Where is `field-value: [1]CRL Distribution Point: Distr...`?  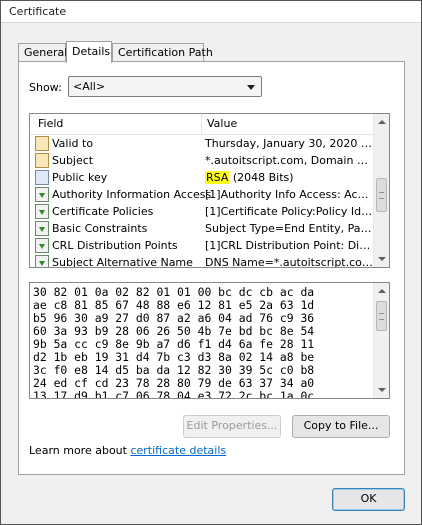
field-value: [1]CRL Distribution Point: Distr... is located at coordinates (289, 245).